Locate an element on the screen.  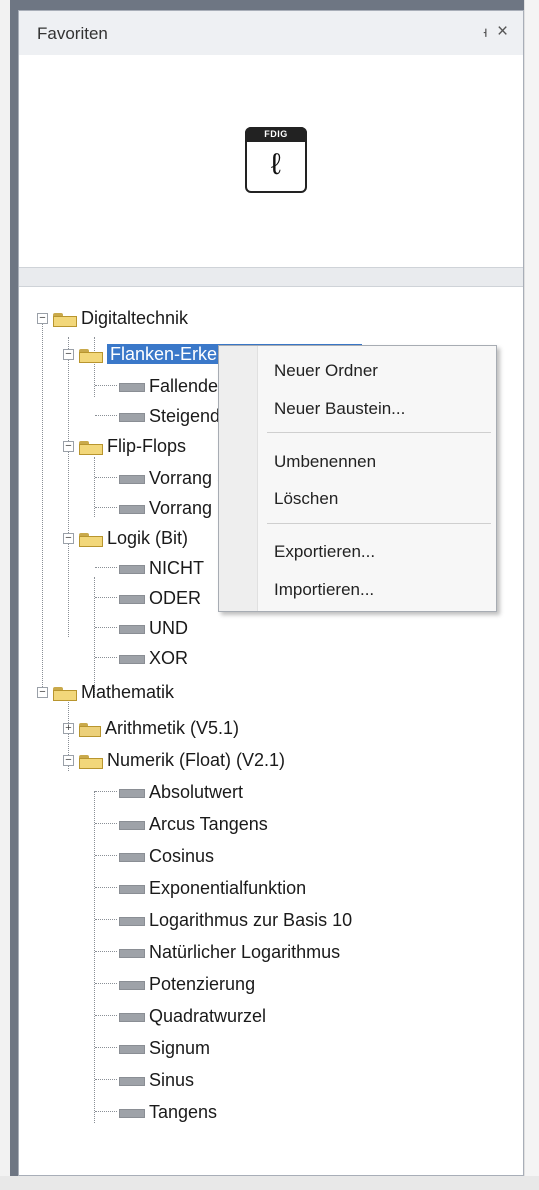
node-label: Cosinus is located at coordinates (182, 856).